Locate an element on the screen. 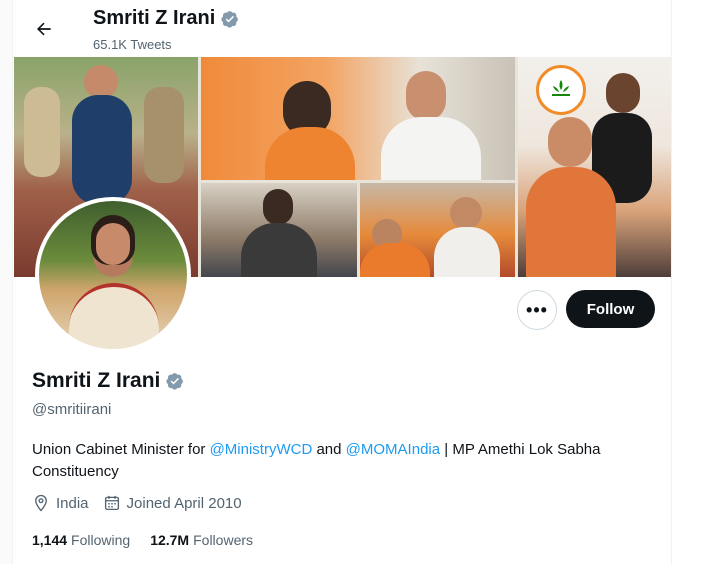  profile-meta: India Joined April 2010 is located at coordinates (144, 503).